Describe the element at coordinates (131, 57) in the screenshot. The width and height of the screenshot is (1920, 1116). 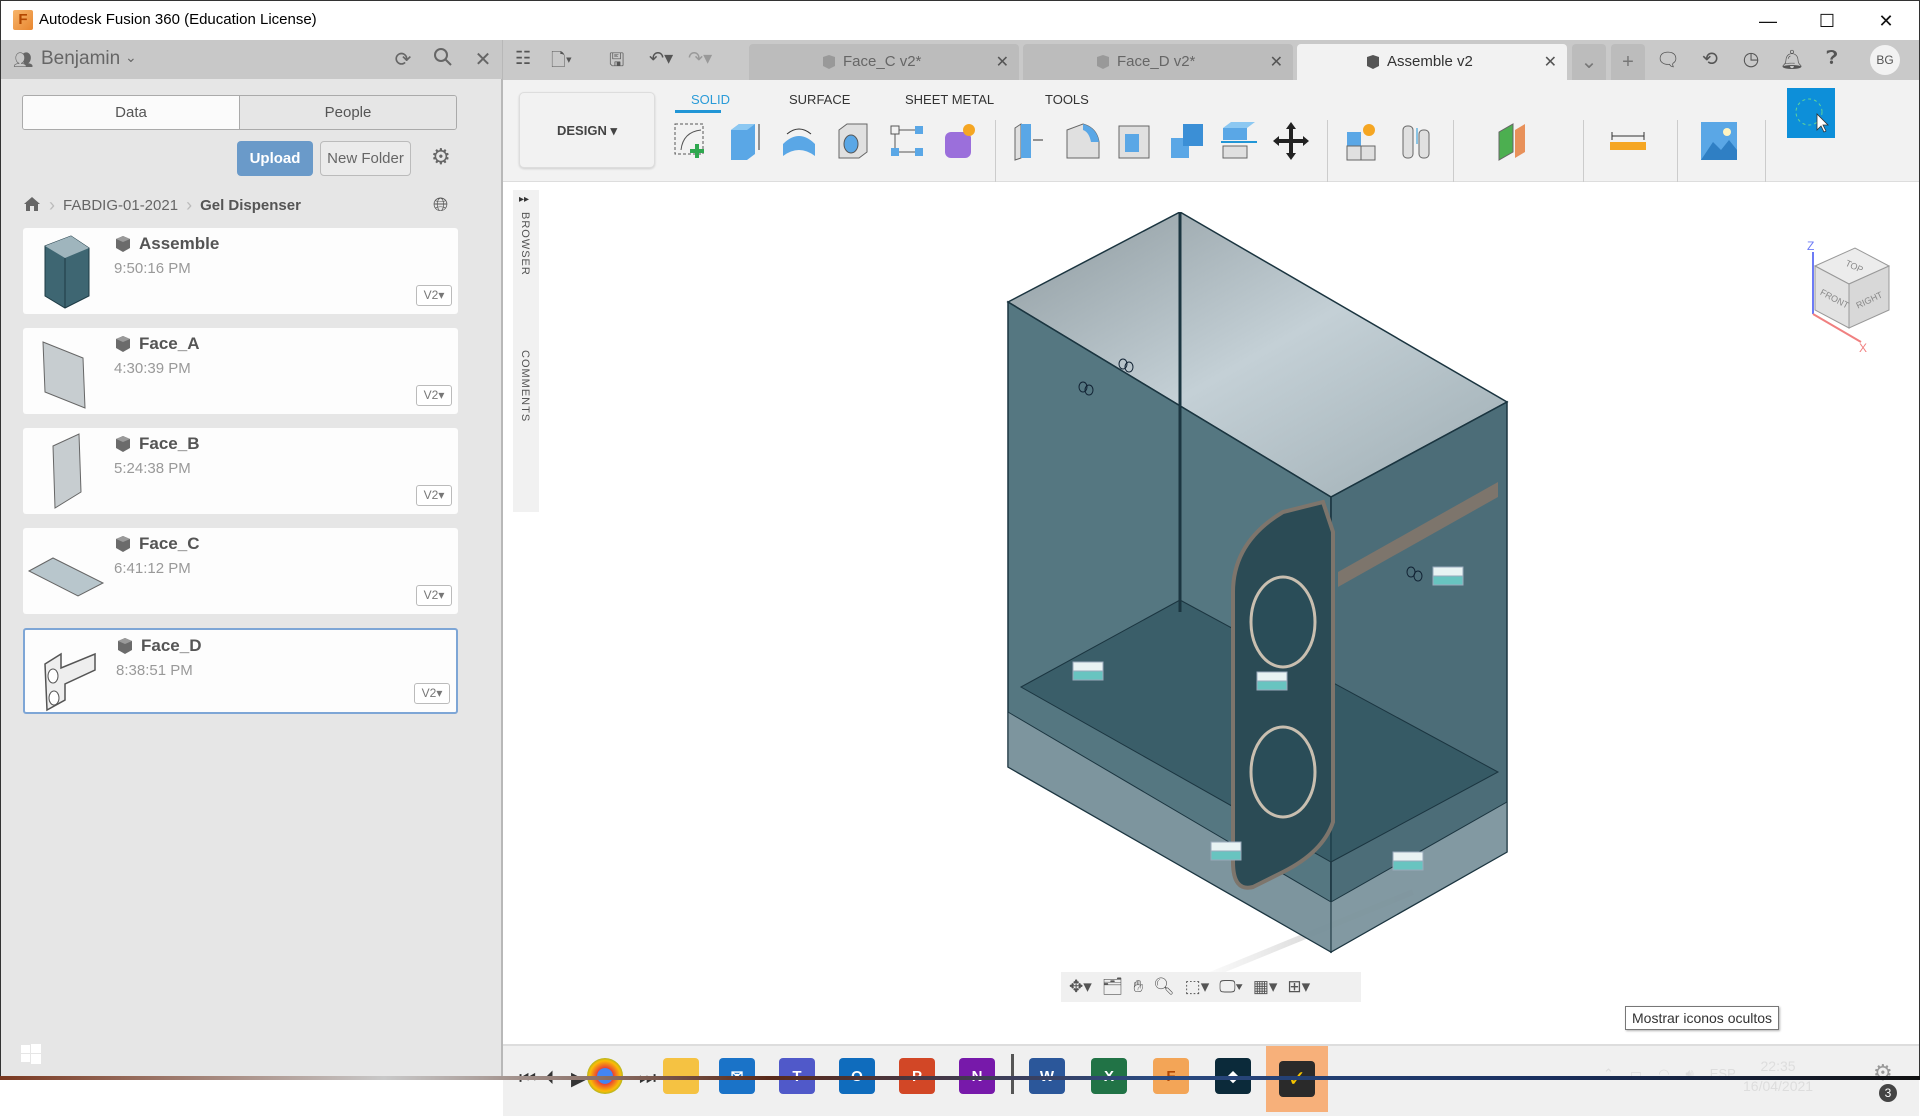
I see `chevron-down-icon: ⌄` at that location.